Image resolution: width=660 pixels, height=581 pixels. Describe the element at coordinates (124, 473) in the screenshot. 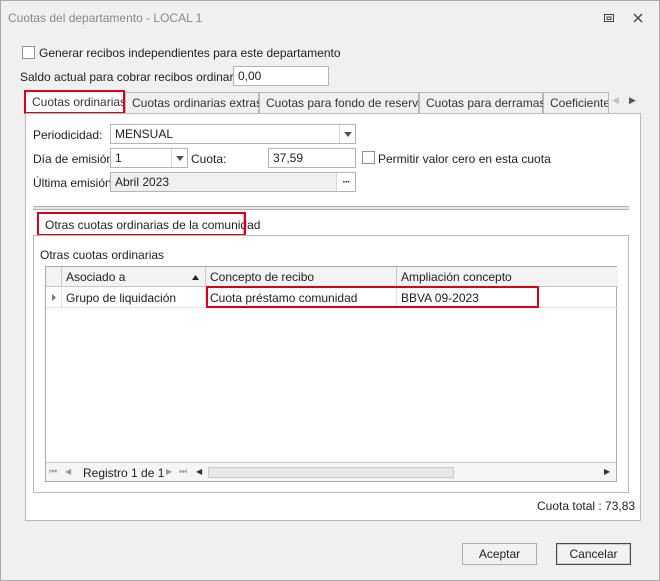

I see `record-counter: Registro 1 de 1` at that location.